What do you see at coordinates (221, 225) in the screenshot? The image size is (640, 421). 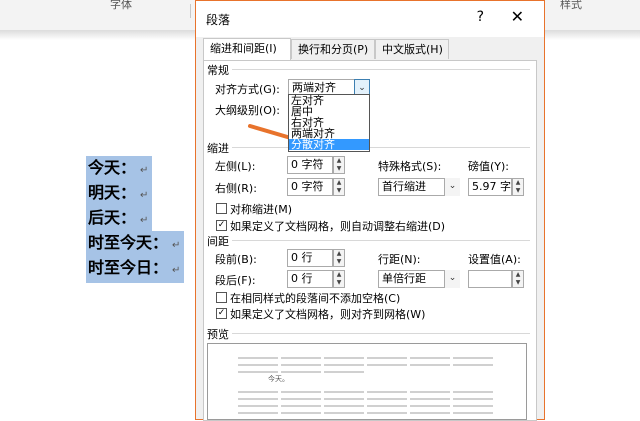 I see `auto-adjust-indent-checkbox: ✓` at bounding box center [221, 225].